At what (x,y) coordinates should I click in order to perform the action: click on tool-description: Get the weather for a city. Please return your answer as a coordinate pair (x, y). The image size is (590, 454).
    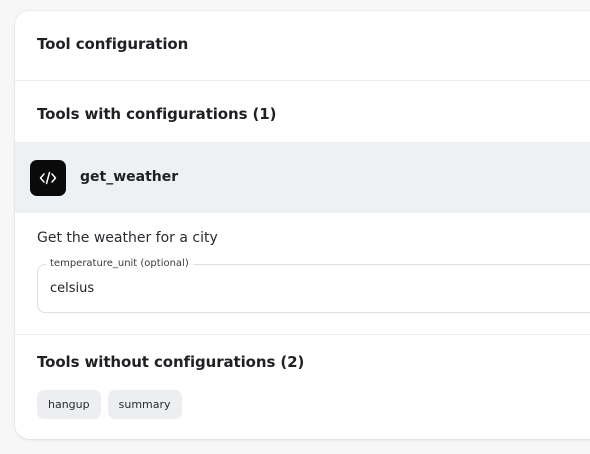
    Looking at the image, I should click on (127, 238).